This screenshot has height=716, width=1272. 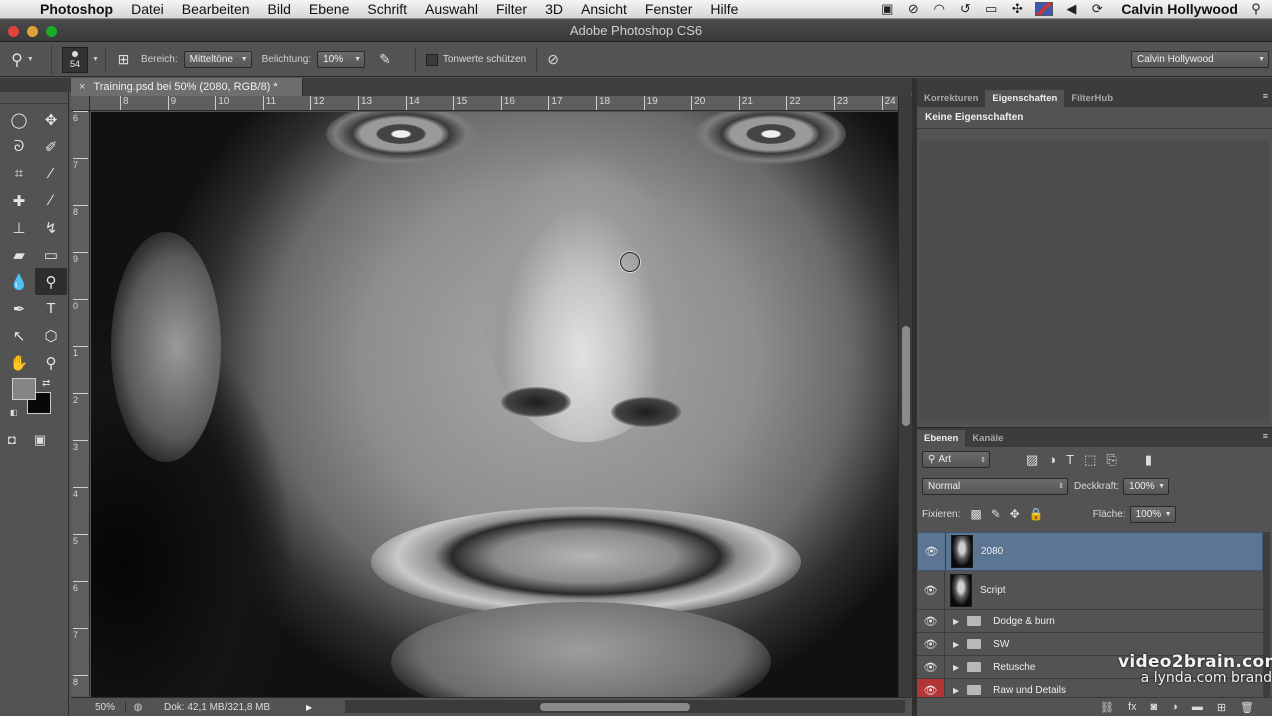 I want to click on menu-hilfe: Hilfe, so click(x=724, y=9).